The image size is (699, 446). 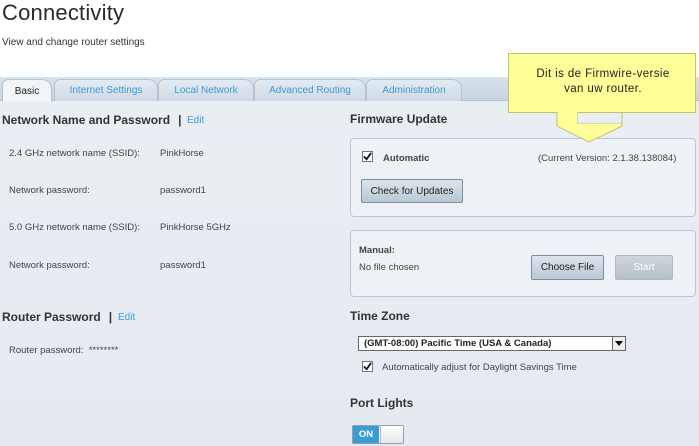 I want to click on router-password-value: ********, so click(x=103, y=350).